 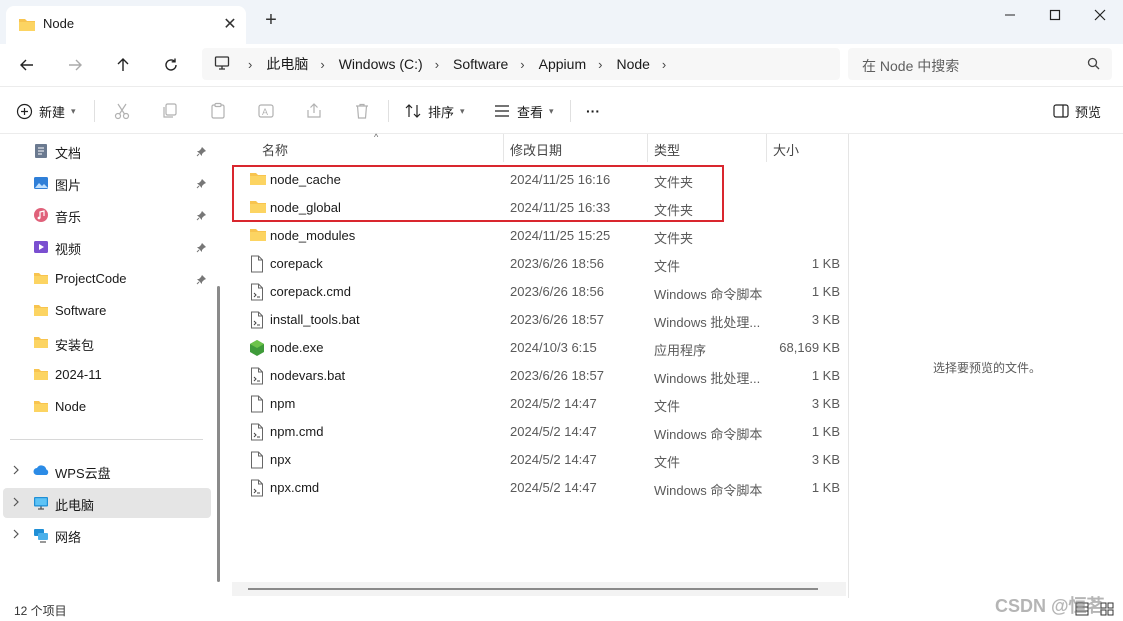 I want to click on delete-button, so click(x=362, y=111).